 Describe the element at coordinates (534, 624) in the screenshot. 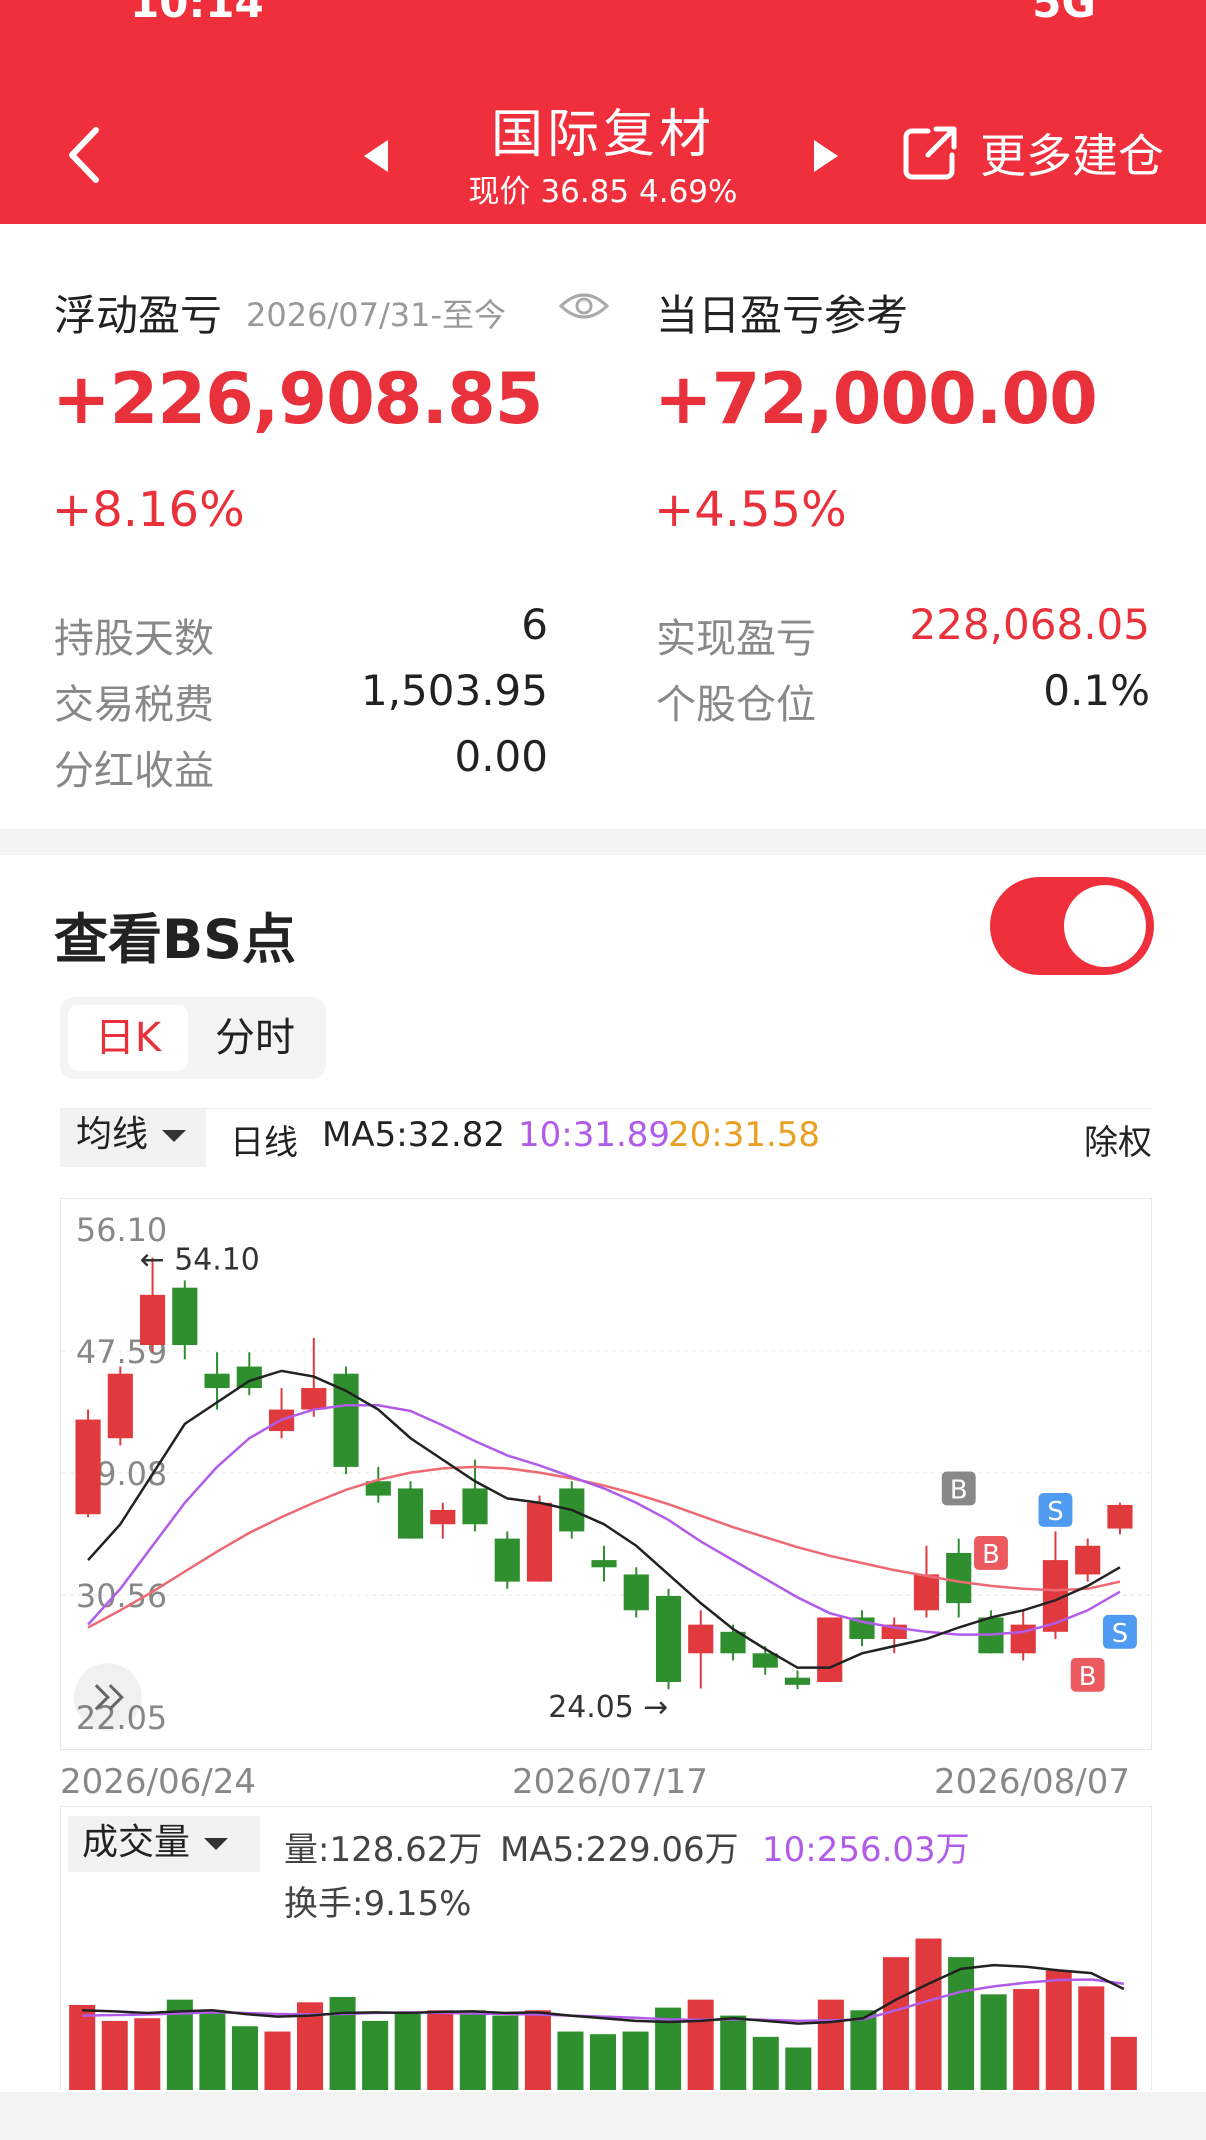

I see `holding-days-value: 6` at that location.